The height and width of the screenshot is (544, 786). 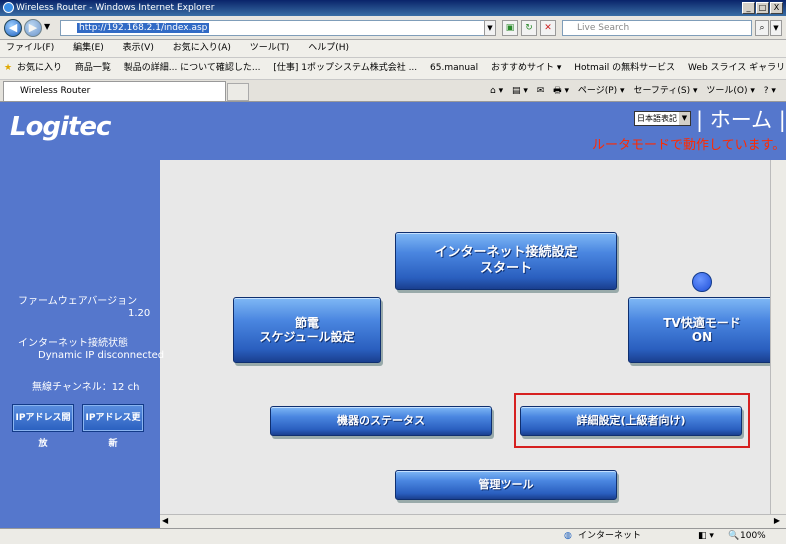 I want to click on mail-icon: ✉, so click(x=541, y=91).